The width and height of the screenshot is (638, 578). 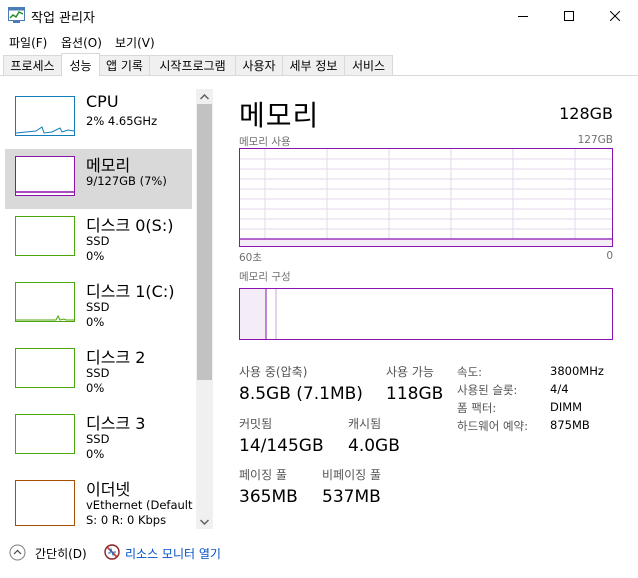 I want to click on tab-performance: 성능, so click(x=80, y=64).